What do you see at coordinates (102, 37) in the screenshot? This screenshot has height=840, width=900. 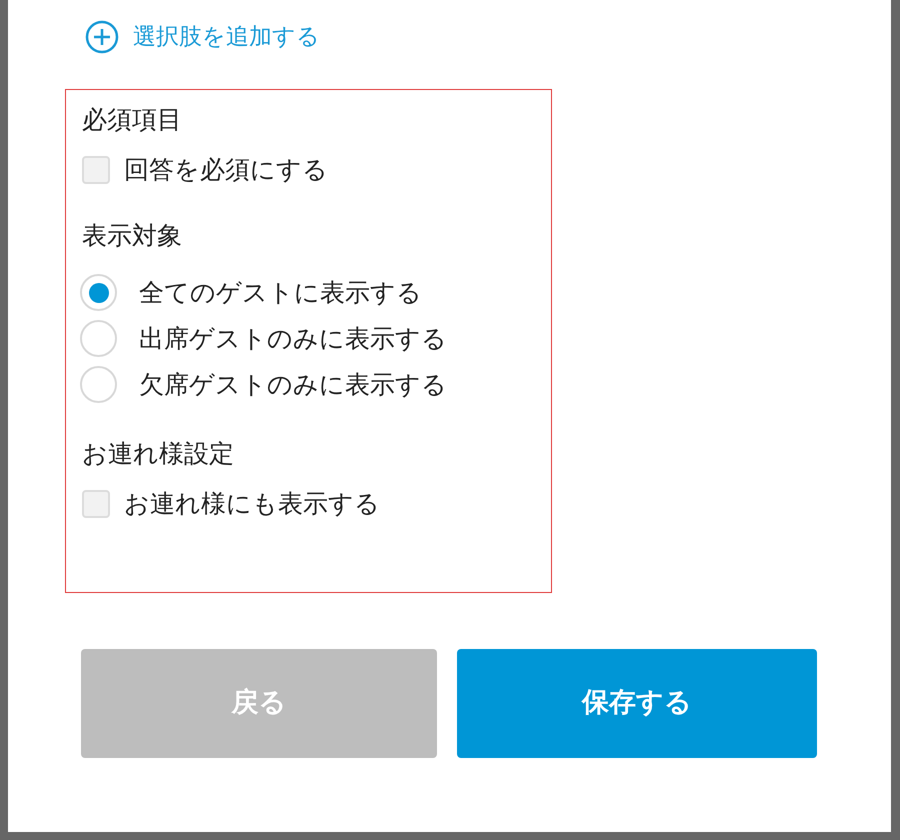 I see `plus-circle-icon` at bounding box center [102, 37].